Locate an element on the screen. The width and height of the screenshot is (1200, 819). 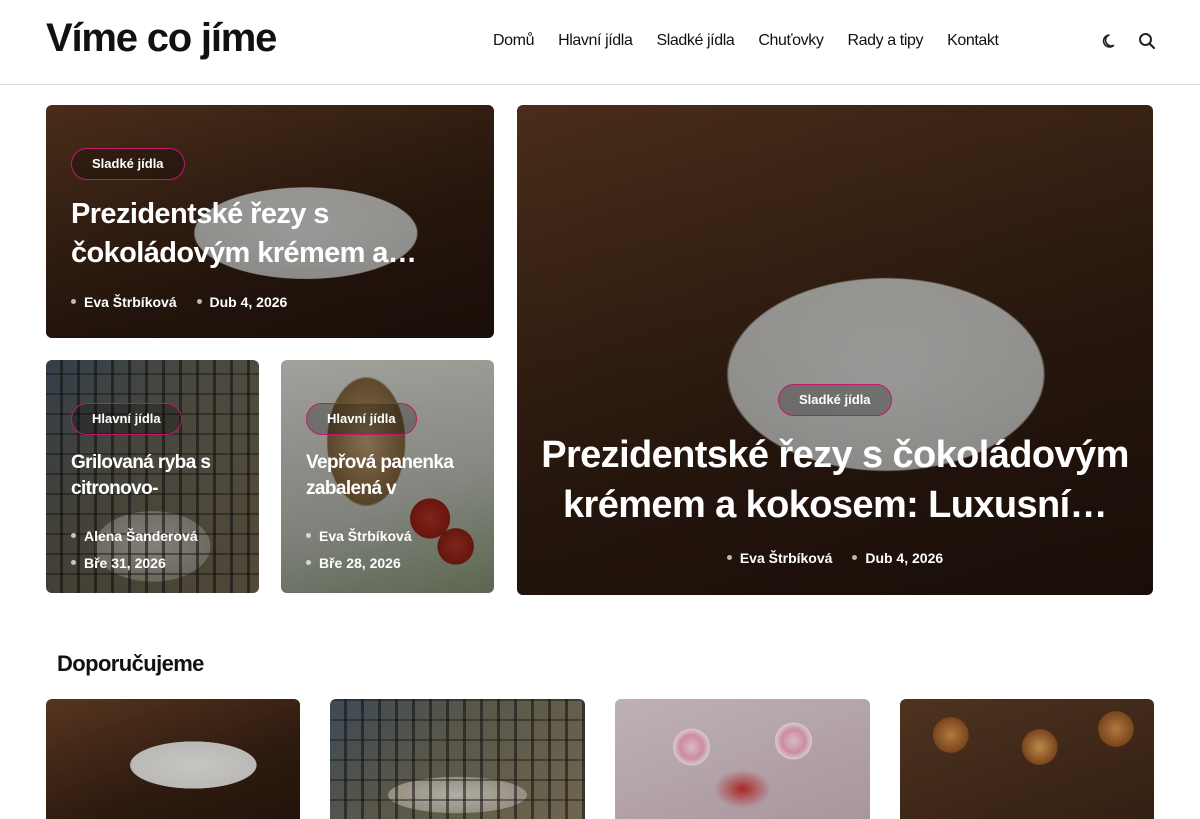
card-title: Vepřová panenka zabalená v is located at coordinates (393, 477).